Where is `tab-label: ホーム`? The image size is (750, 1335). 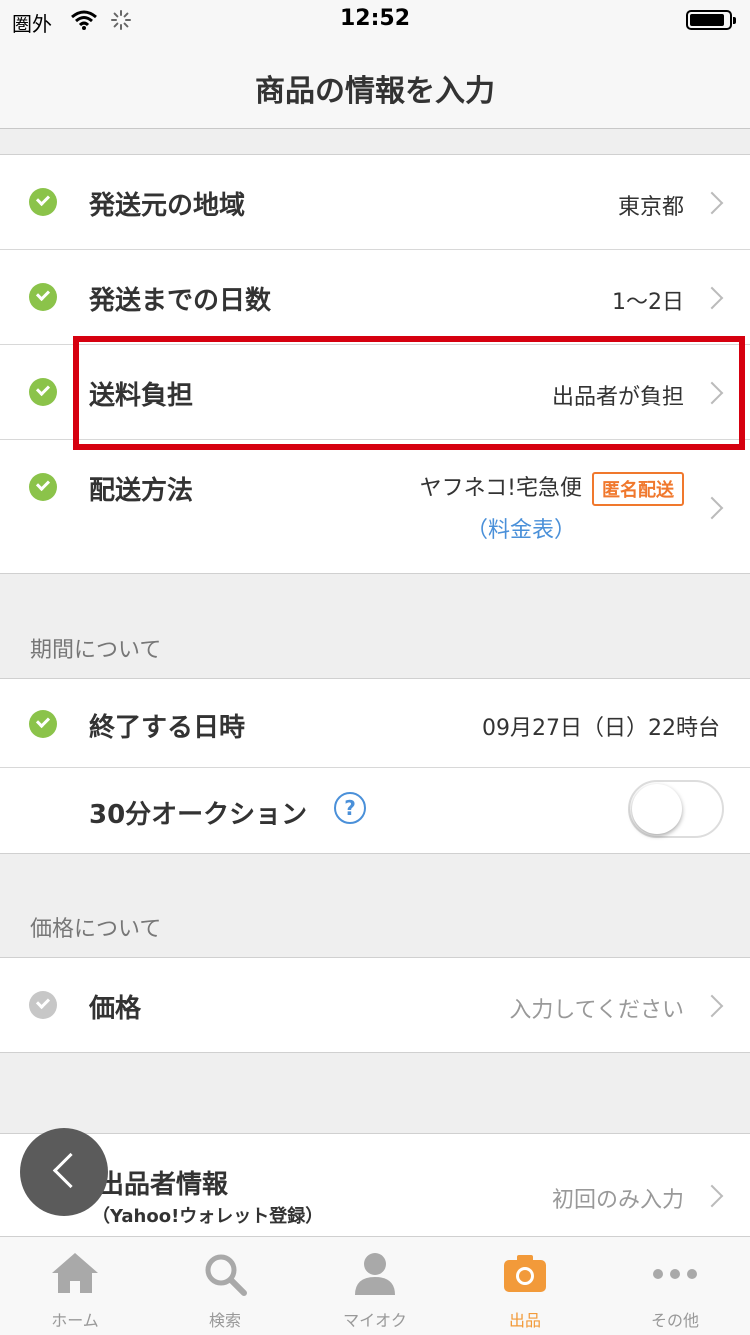
tab-label: ホーム is located at coordinates (75, 1320).